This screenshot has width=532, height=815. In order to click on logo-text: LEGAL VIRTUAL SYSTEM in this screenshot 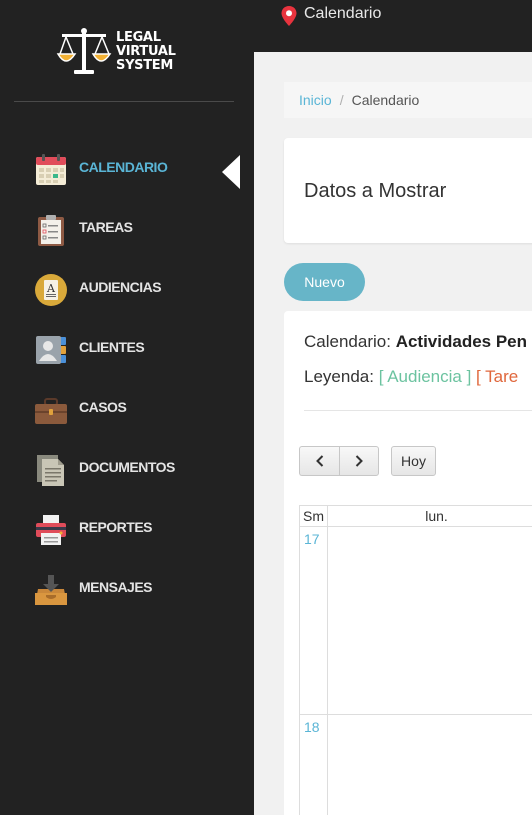, I will do `click(146, 52)`.